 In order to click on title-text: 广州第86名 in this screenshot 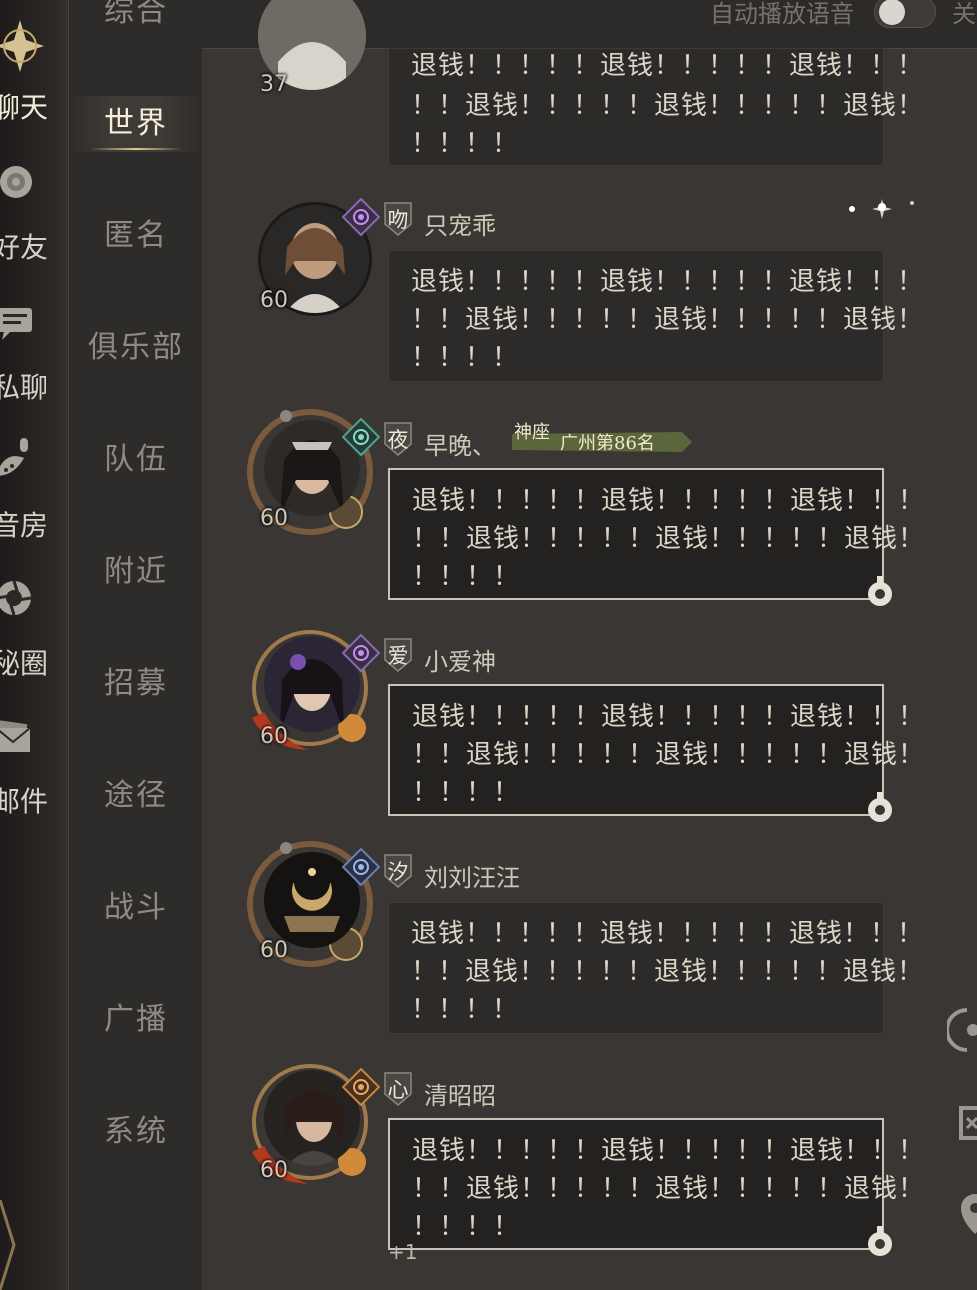, I will do `click(607, 443)`.